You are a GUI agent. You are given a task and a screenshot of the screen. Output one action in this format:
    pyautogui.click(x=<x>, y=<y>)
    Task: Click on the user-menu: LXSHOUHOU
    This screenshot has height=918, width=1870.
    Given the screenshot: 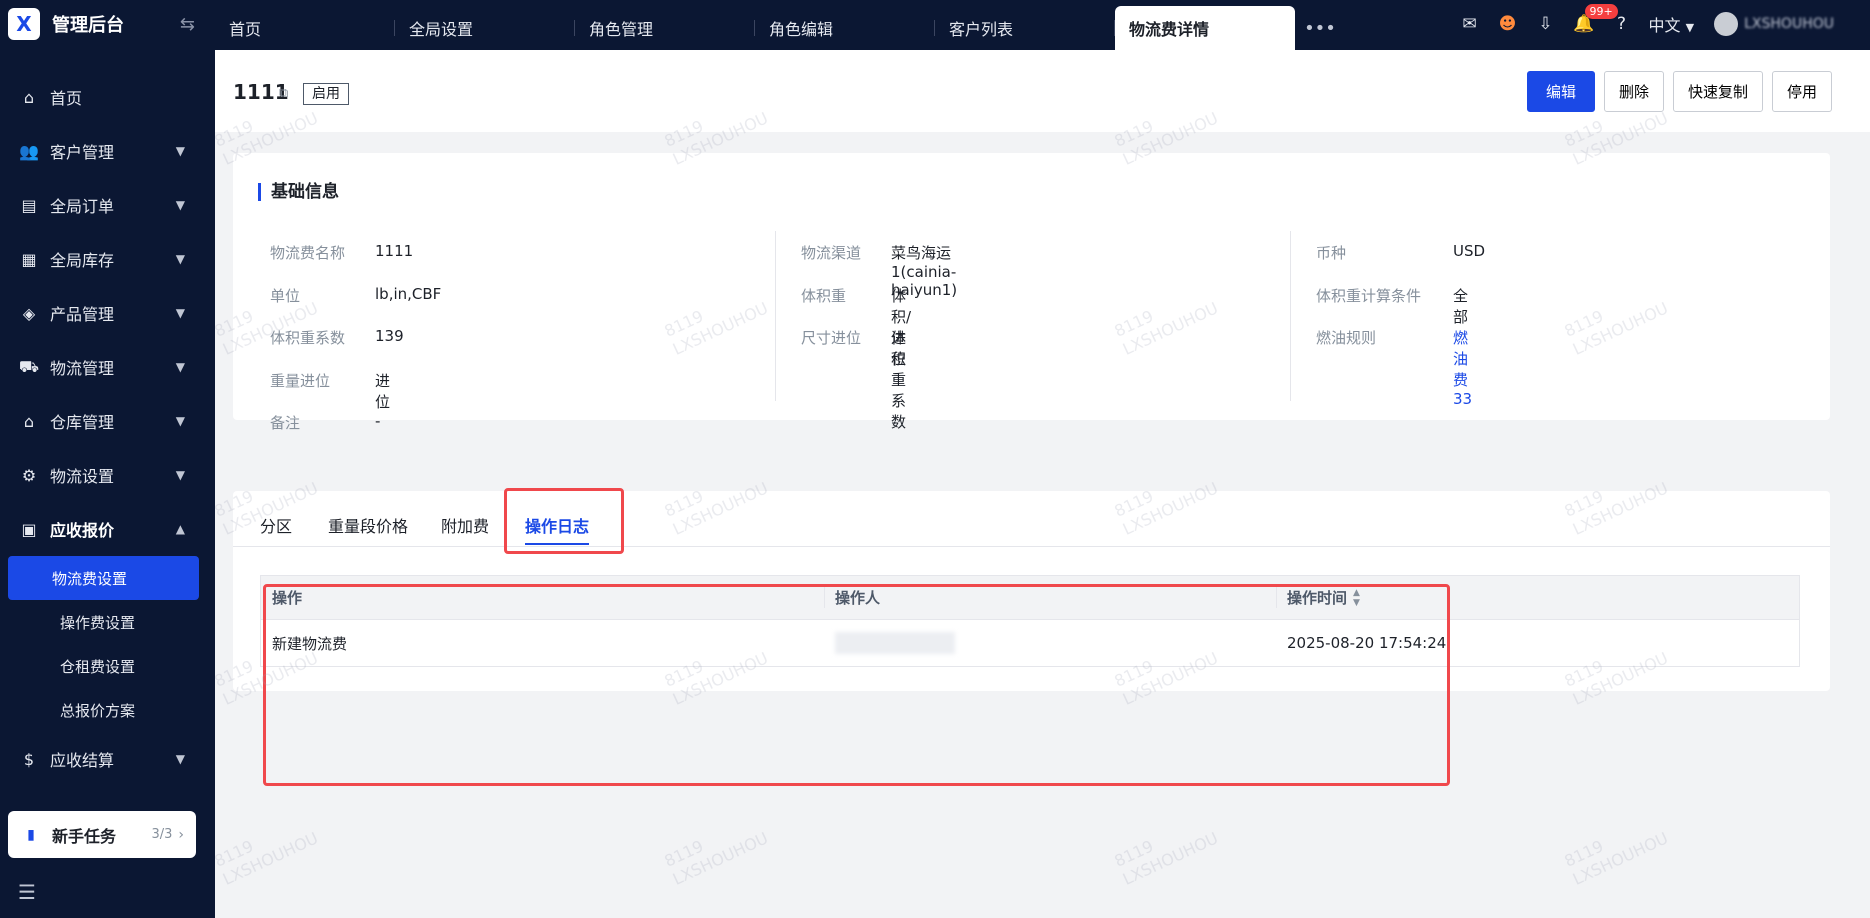 What is the action you would take?
    pyautogui.click(x=1774, y=24)
    